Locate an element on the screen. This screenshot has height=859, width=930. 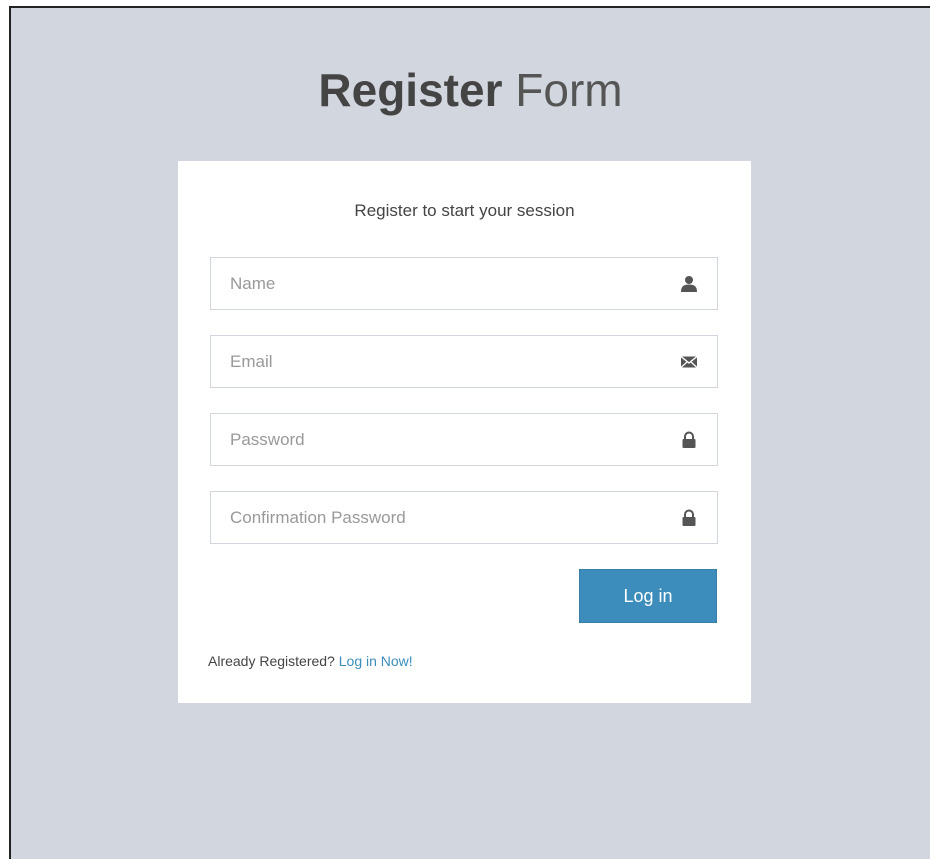
envelope-icon is located at coordinates (689, 362).